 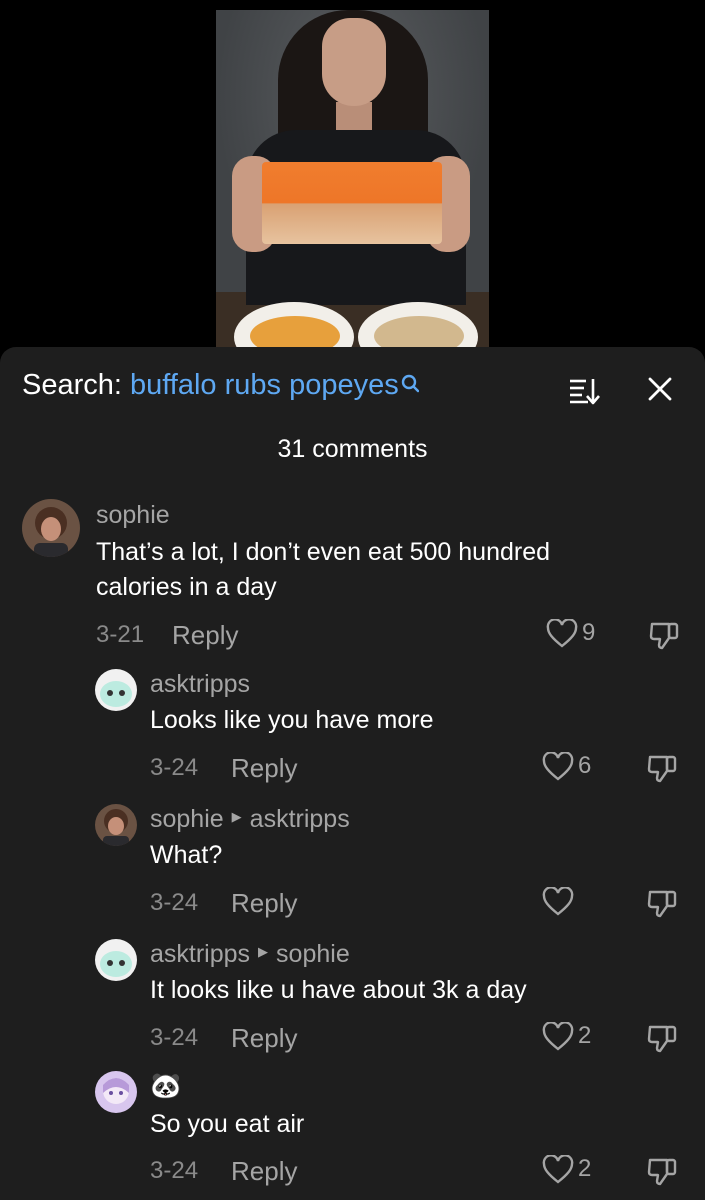 I want to click on video-neck, so click(x=354, y=117).